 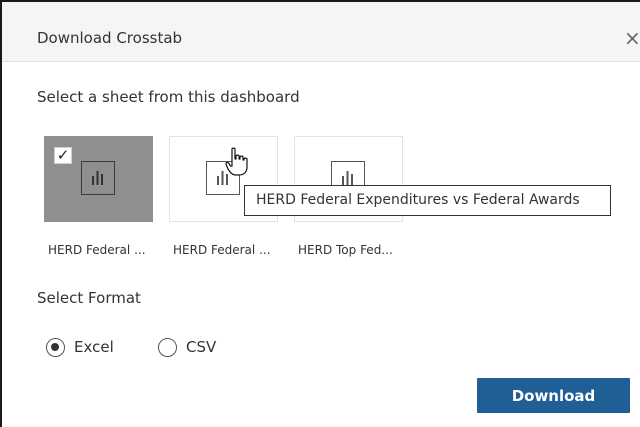 I want to click on radio-selected-dot, so click(x=55, y=347).